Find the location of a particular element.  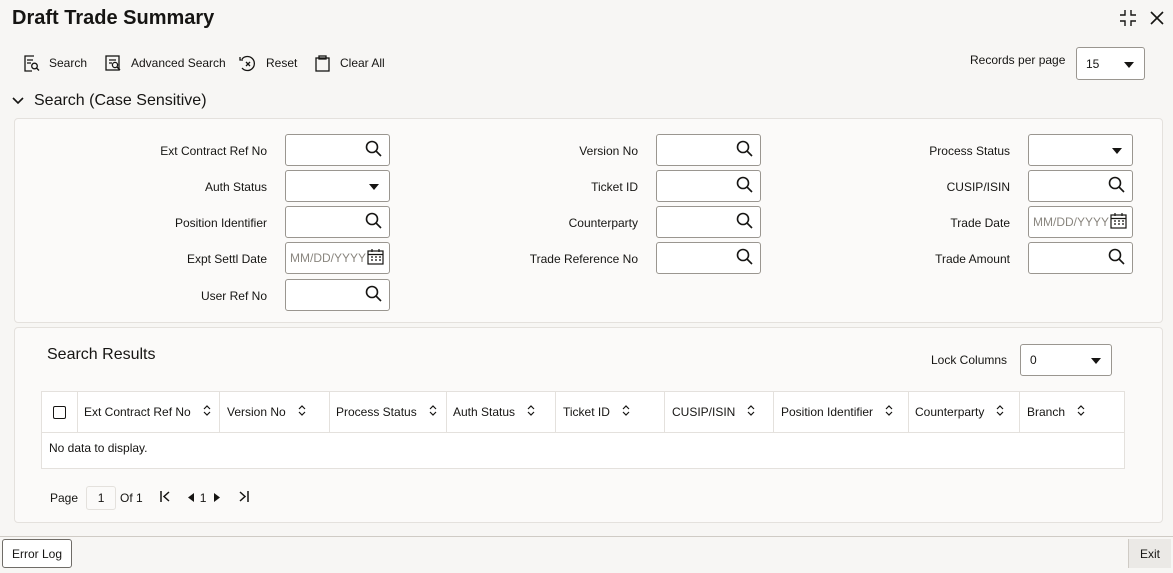

error-log-button: Error Log is located at coordinates (37, 553).